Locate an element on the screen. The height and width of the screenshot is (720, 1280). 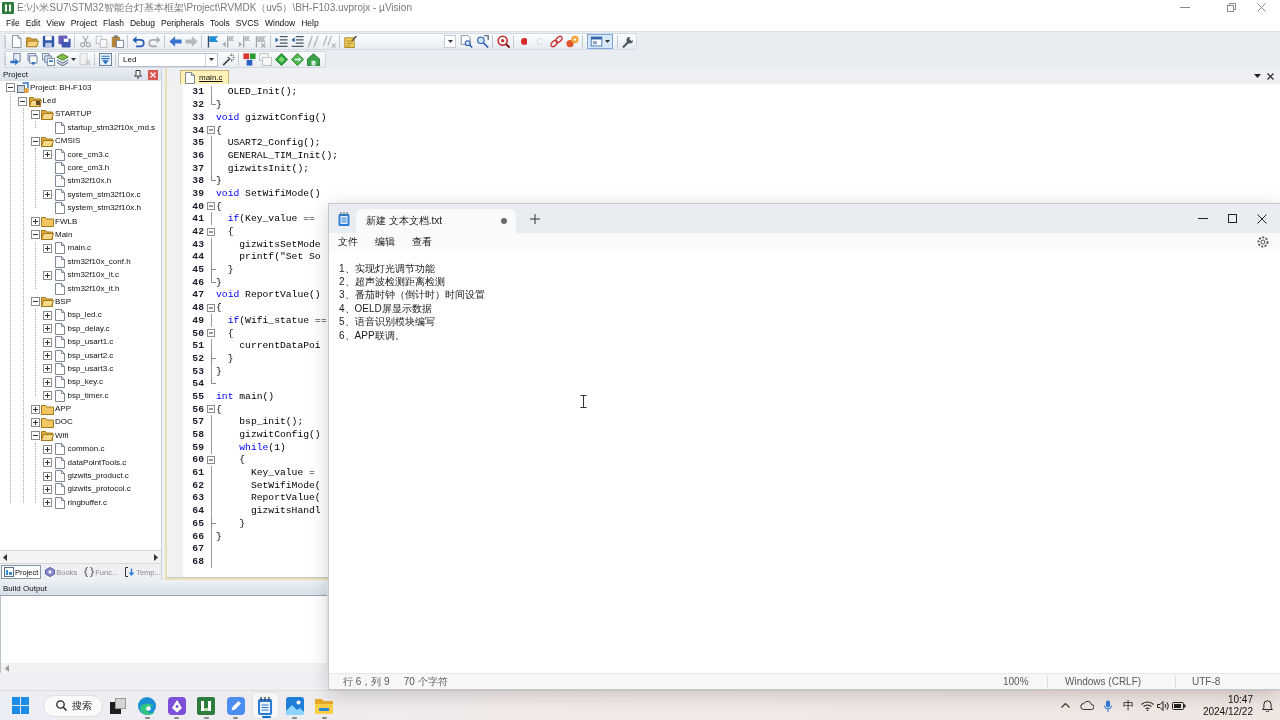
tree-item: startup_stm32f10x_md.s is located at coordinates (111, 127).